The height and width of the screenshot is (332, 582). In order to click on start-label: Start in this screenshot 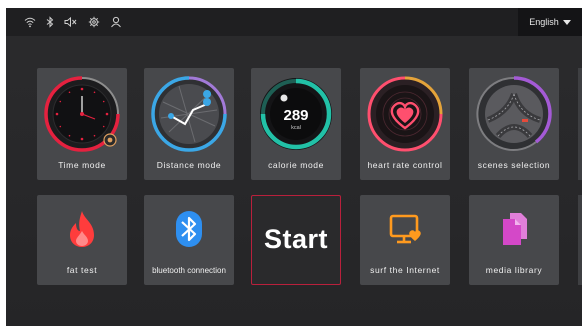, I will do `click(295, 239)`.